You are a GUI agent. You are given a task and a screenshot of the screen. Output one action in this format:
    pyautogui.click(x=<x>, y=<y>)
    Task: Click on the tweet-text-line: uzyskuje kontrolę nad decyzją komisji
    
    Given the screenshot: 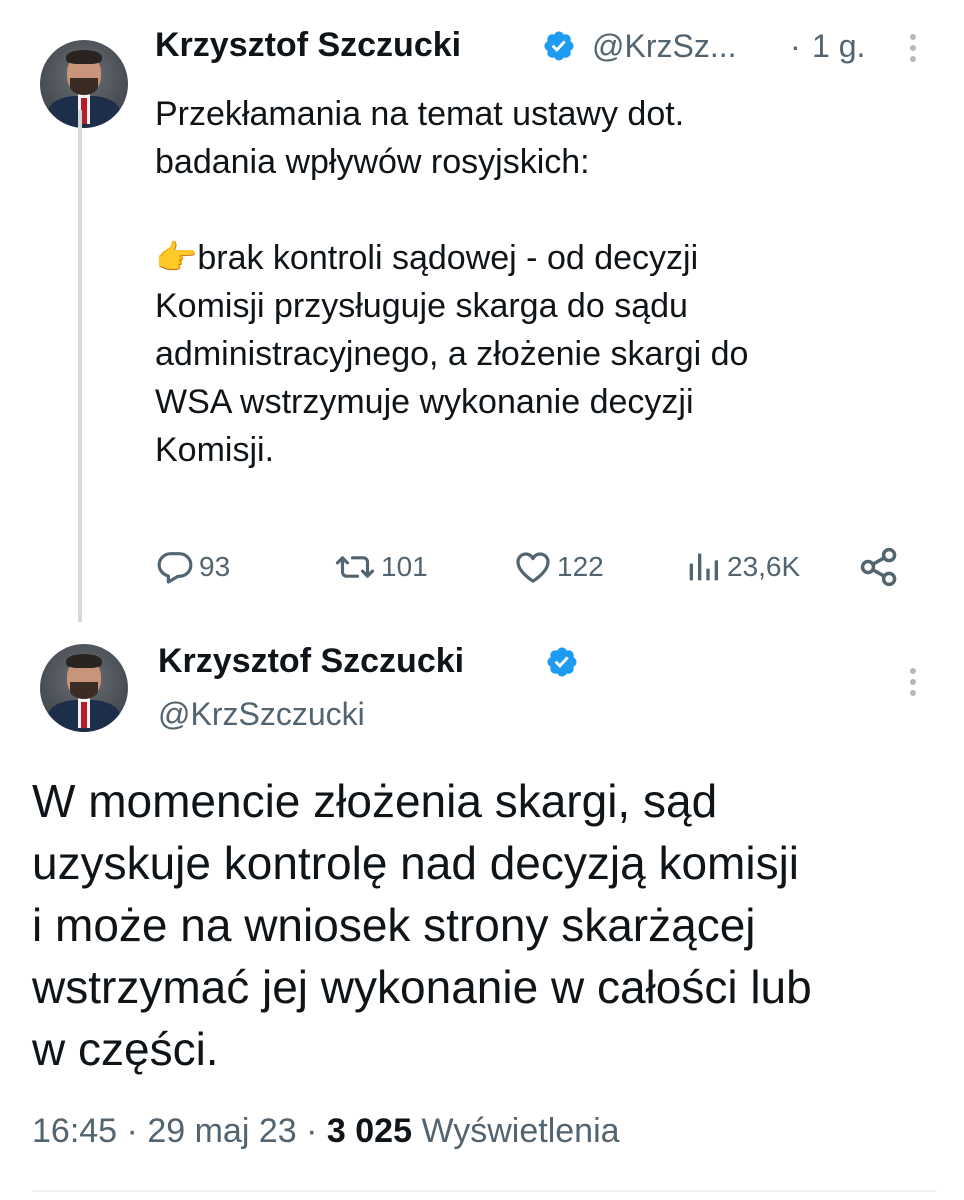 What is the action you would take?
    pyautogui.click(x=416, y=863)
    